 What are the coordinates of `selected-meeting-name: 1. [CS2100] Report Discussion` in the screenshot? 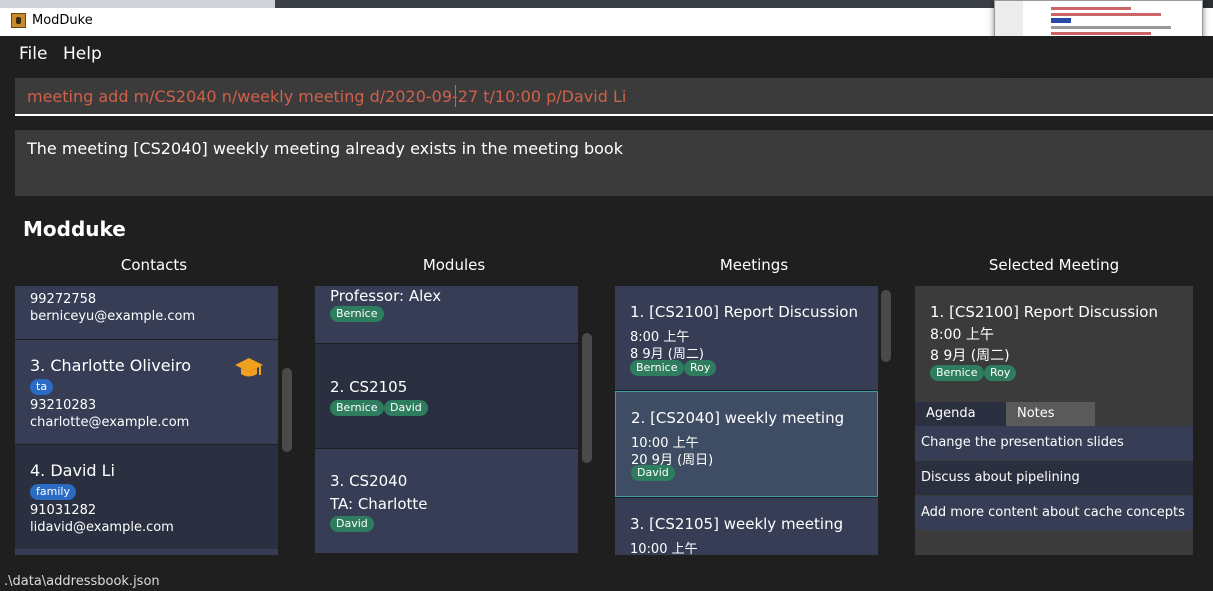 It's located at (1044, 312).